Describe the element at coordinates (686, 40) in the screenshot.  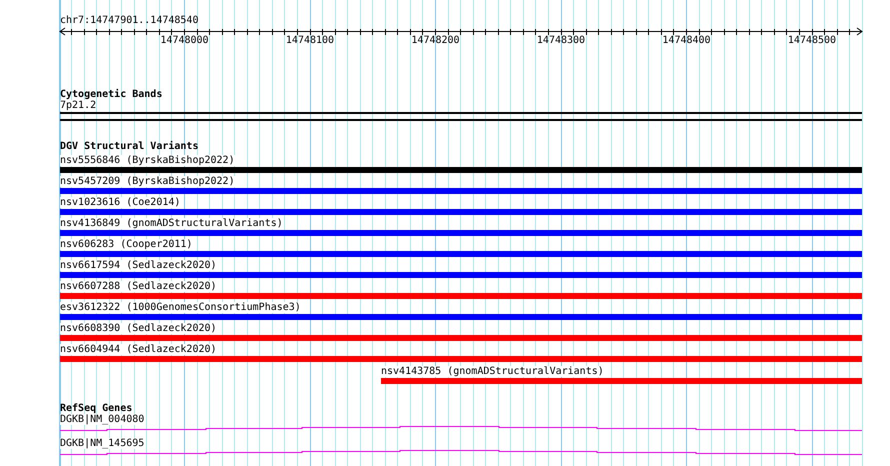
I see `tick-label: 14748400` at that location.